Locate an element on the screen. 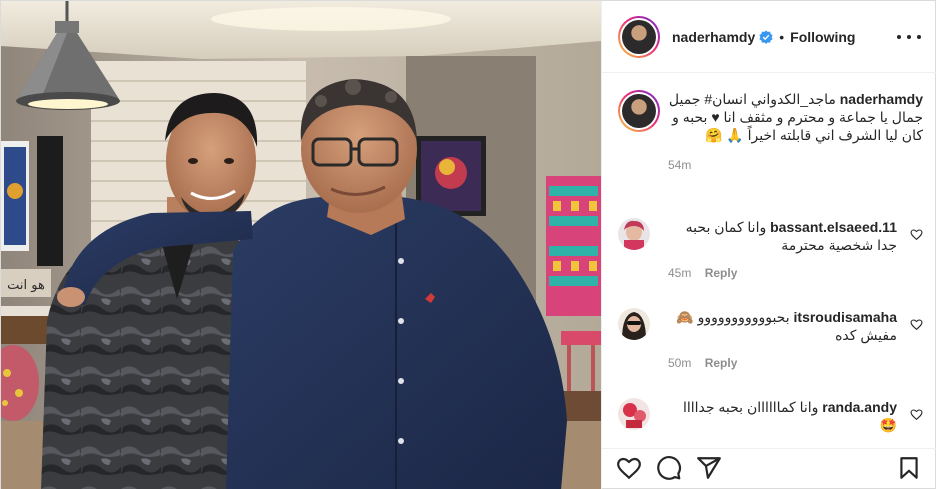 This screenshot has width=936, height=489. comment-username: itsroudisamaha is located at coordinates (845, 317).